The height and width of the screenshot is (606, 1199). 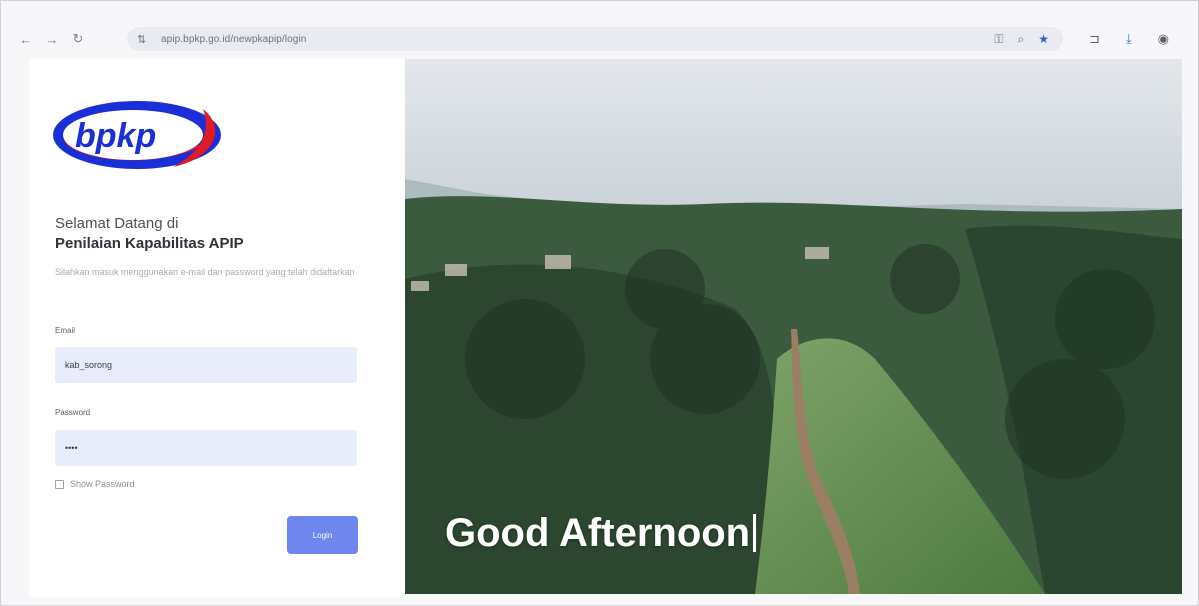 I want to click on login-button: Login, so click(x=322, y=535).